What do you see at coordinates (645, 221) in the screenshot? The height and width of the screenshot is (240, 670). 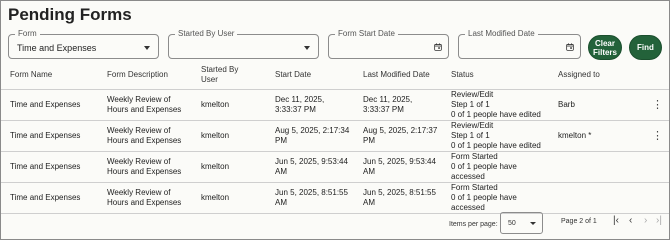 I see `chevron-right-icon: ›` at bounding box center [645, 221].